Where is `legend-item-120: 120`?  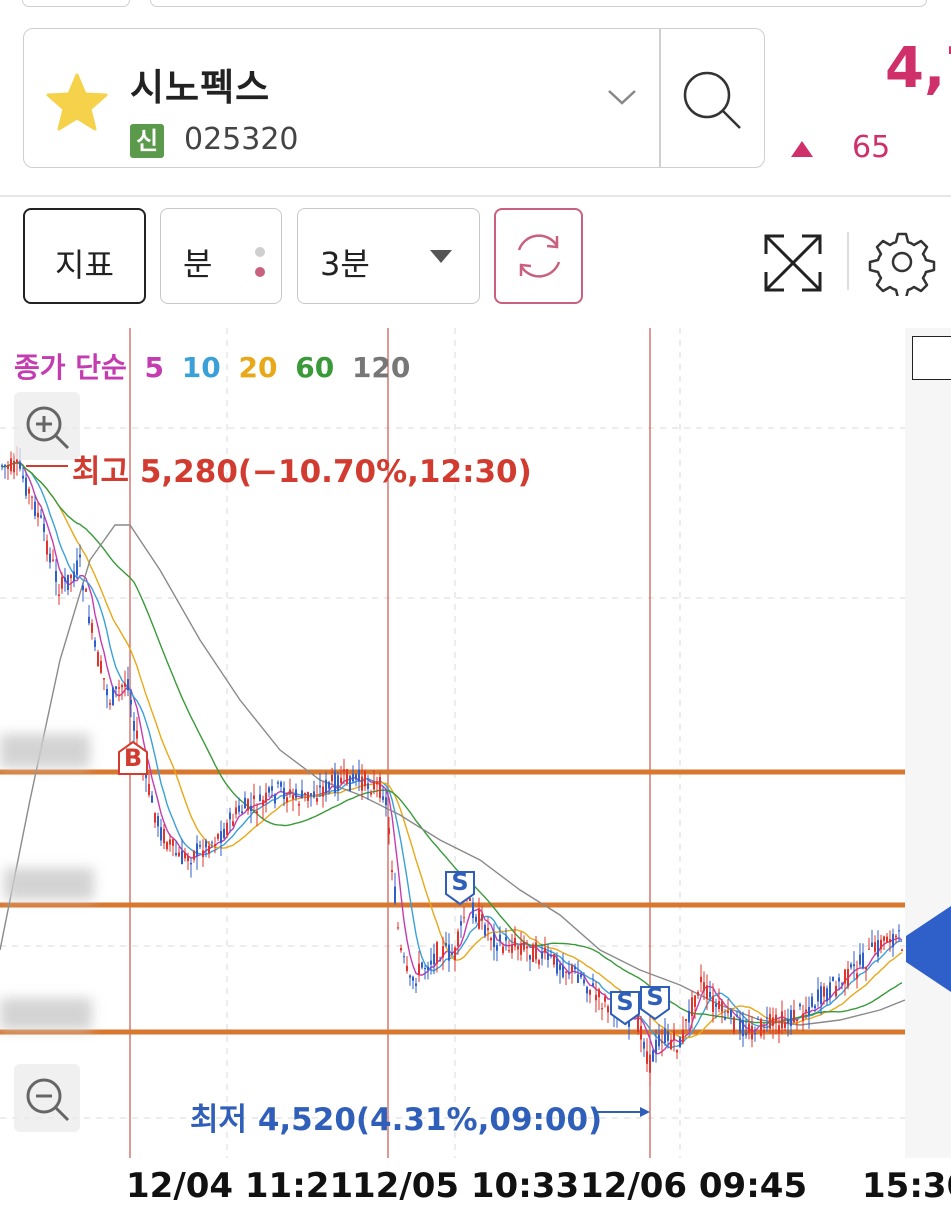
legend-item-120: 120 is located at coordinates (381, 367).